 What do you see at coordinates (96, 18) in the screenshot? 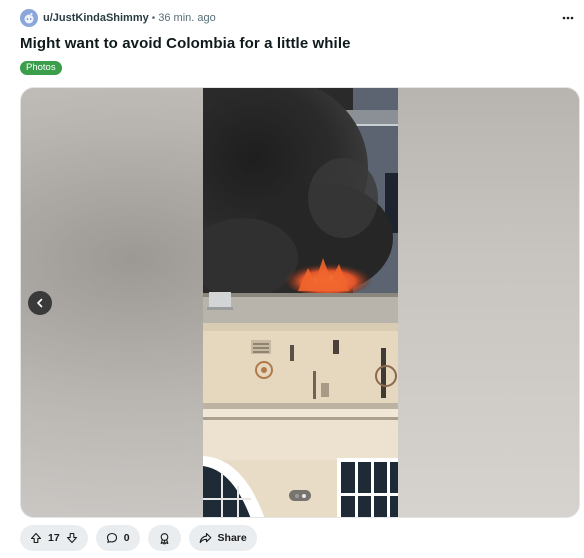
I see `author-link: u/JustKindaShimmy` at bounding box center [96, 18].